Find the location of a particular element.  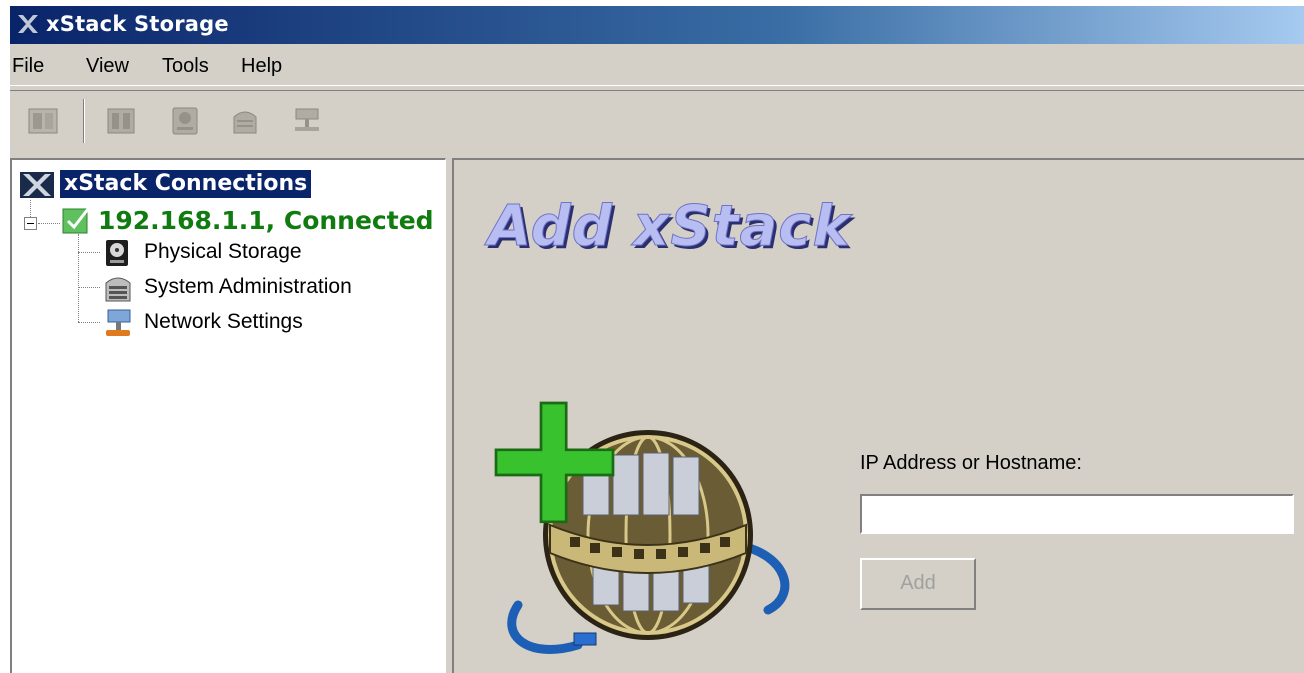

physical-storage-icon is located at coordinates (185, 121).